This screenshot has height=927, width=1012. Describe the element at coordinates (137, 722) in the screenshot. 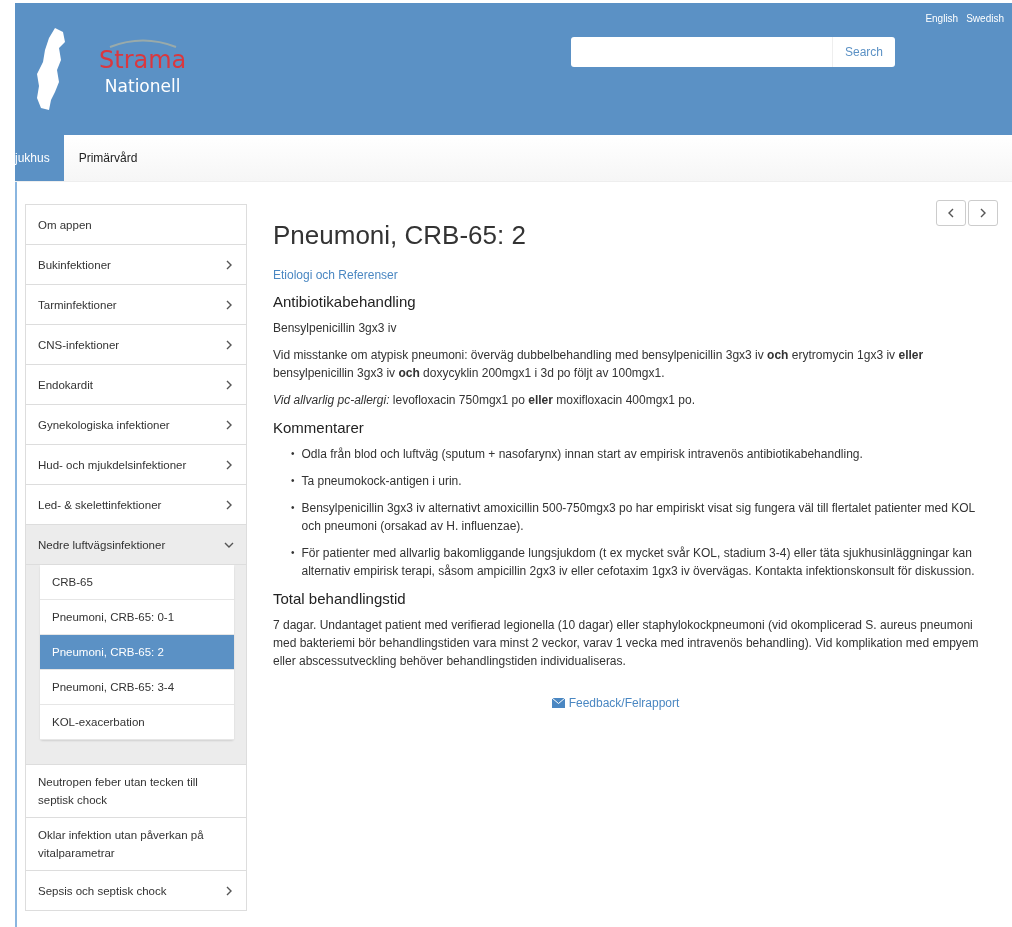

I see `submenu-item: KOL-exacerbation` at that location.